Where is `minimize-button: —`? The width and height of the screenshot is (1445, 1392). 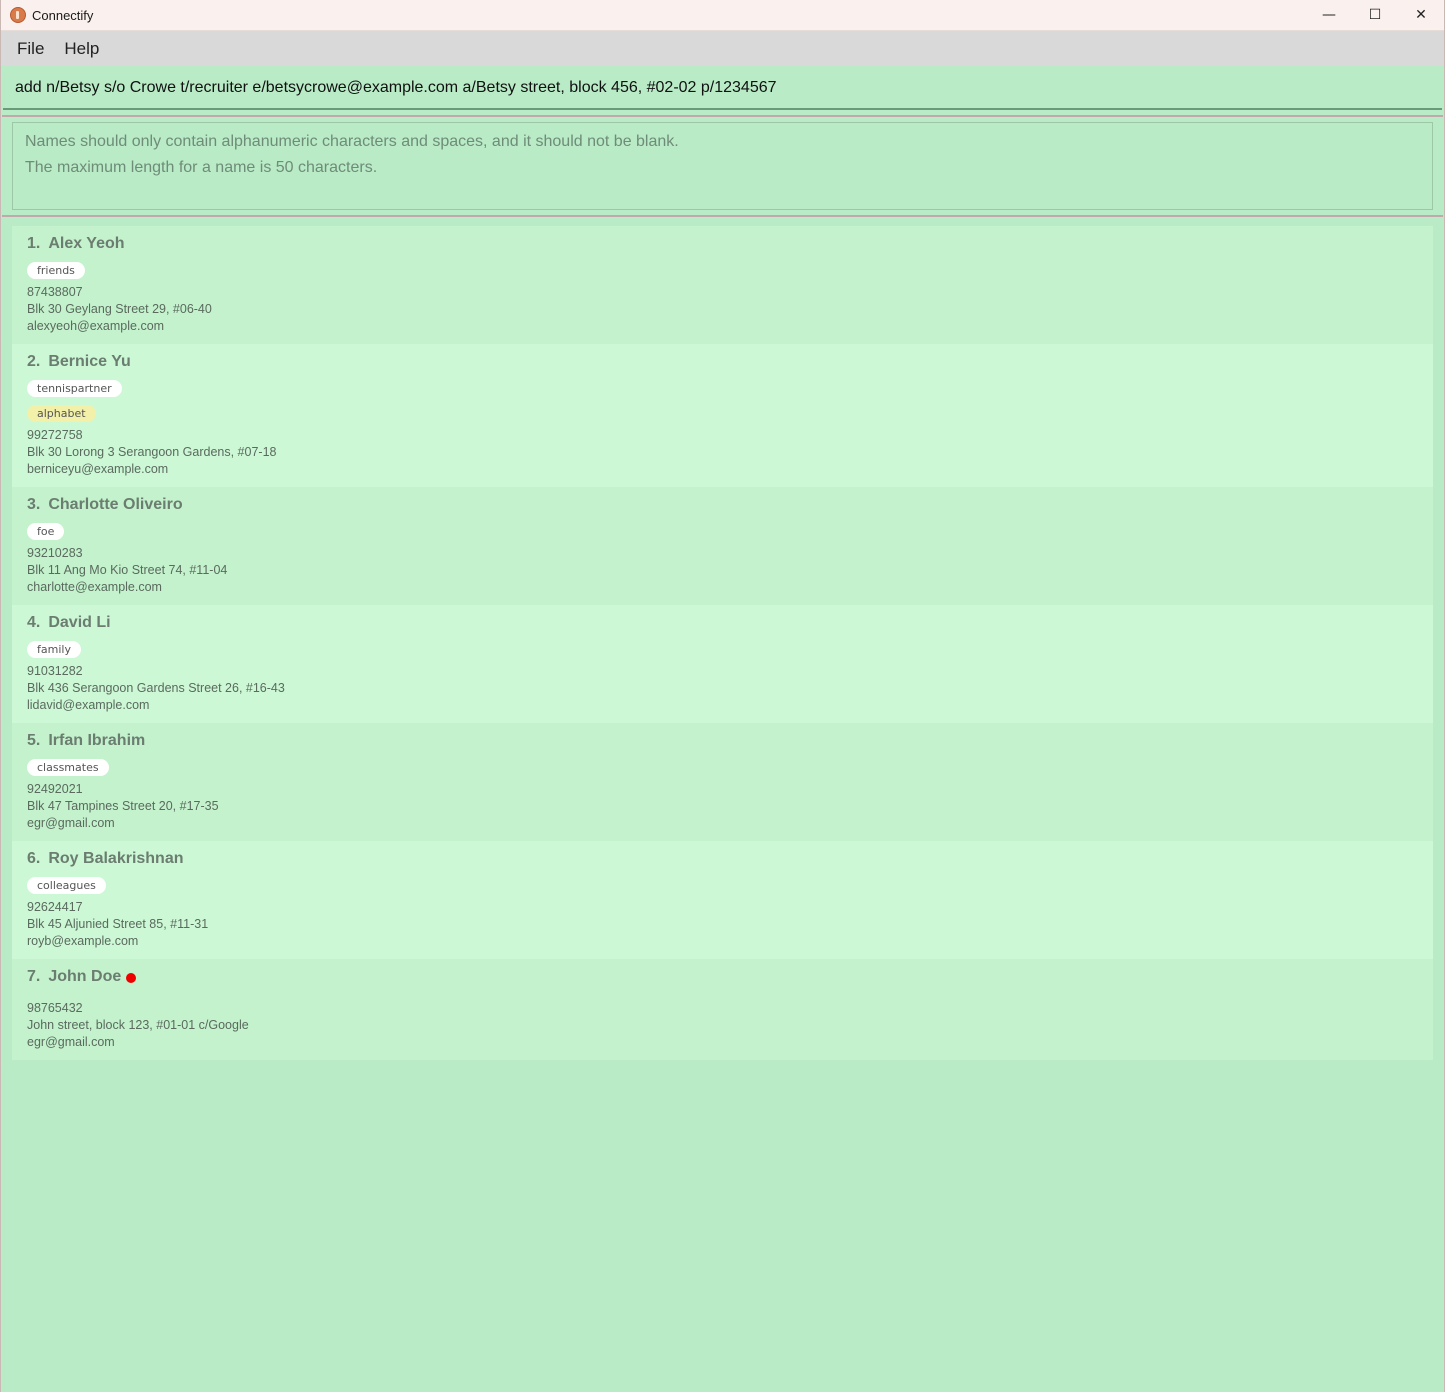 minimize-button: — is located at coordinates (1329, 15).